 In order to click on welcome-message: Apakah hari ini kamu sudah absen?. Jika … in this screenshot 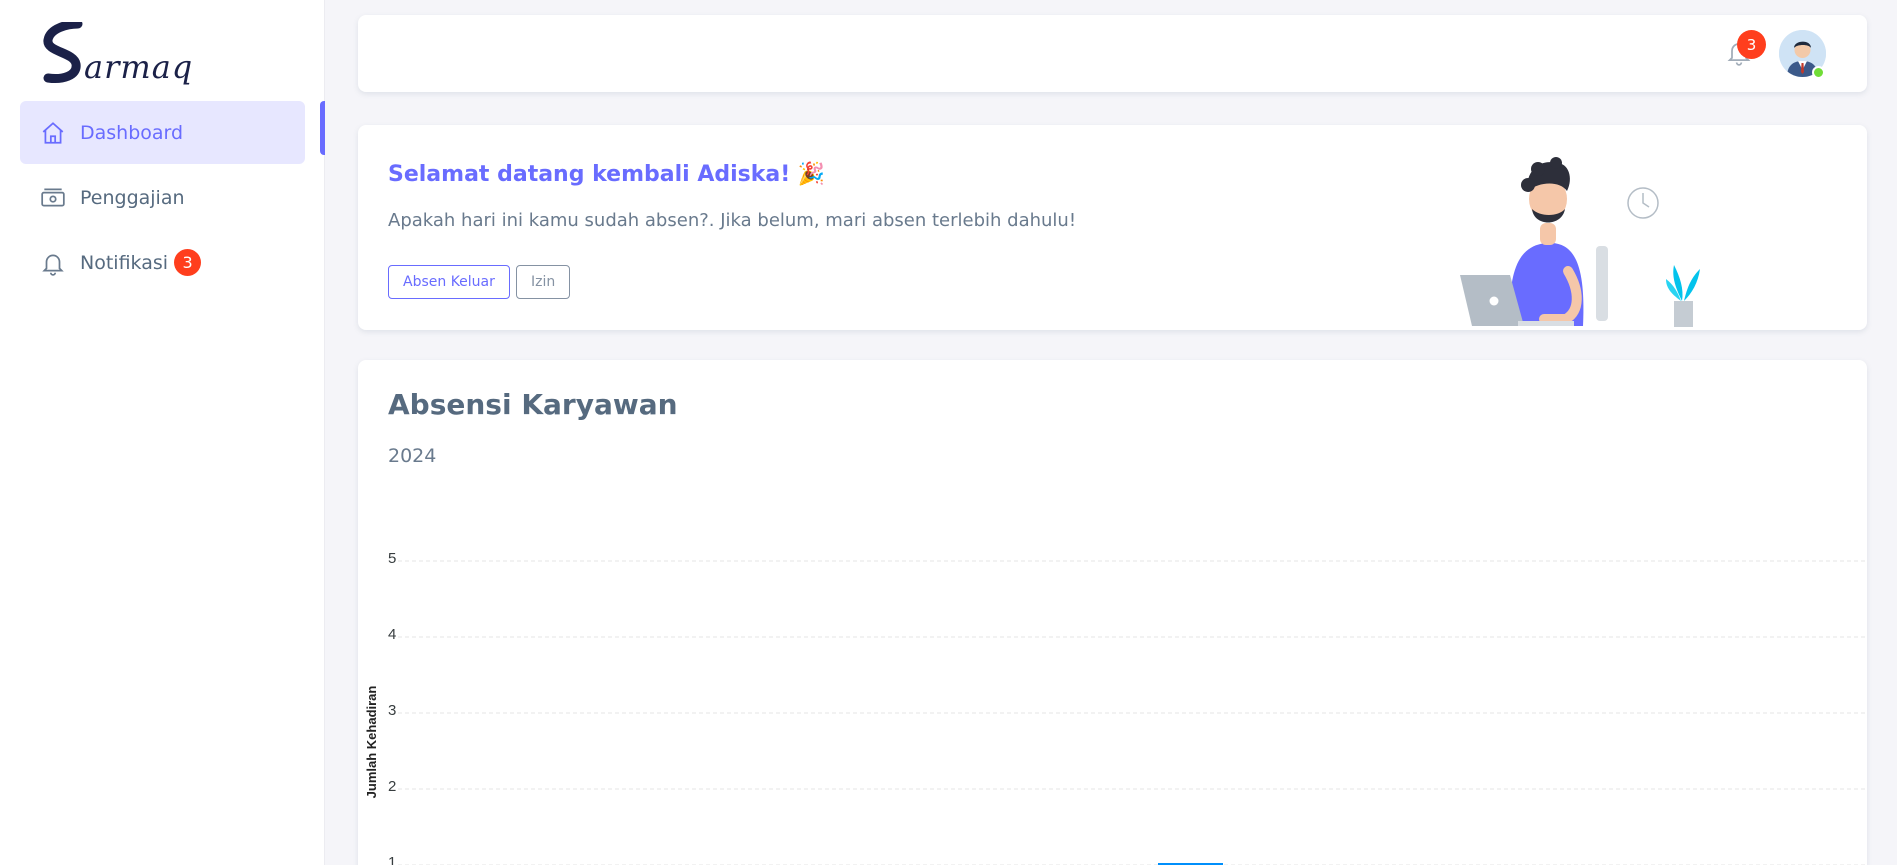, I will do `click(732, 220)`.